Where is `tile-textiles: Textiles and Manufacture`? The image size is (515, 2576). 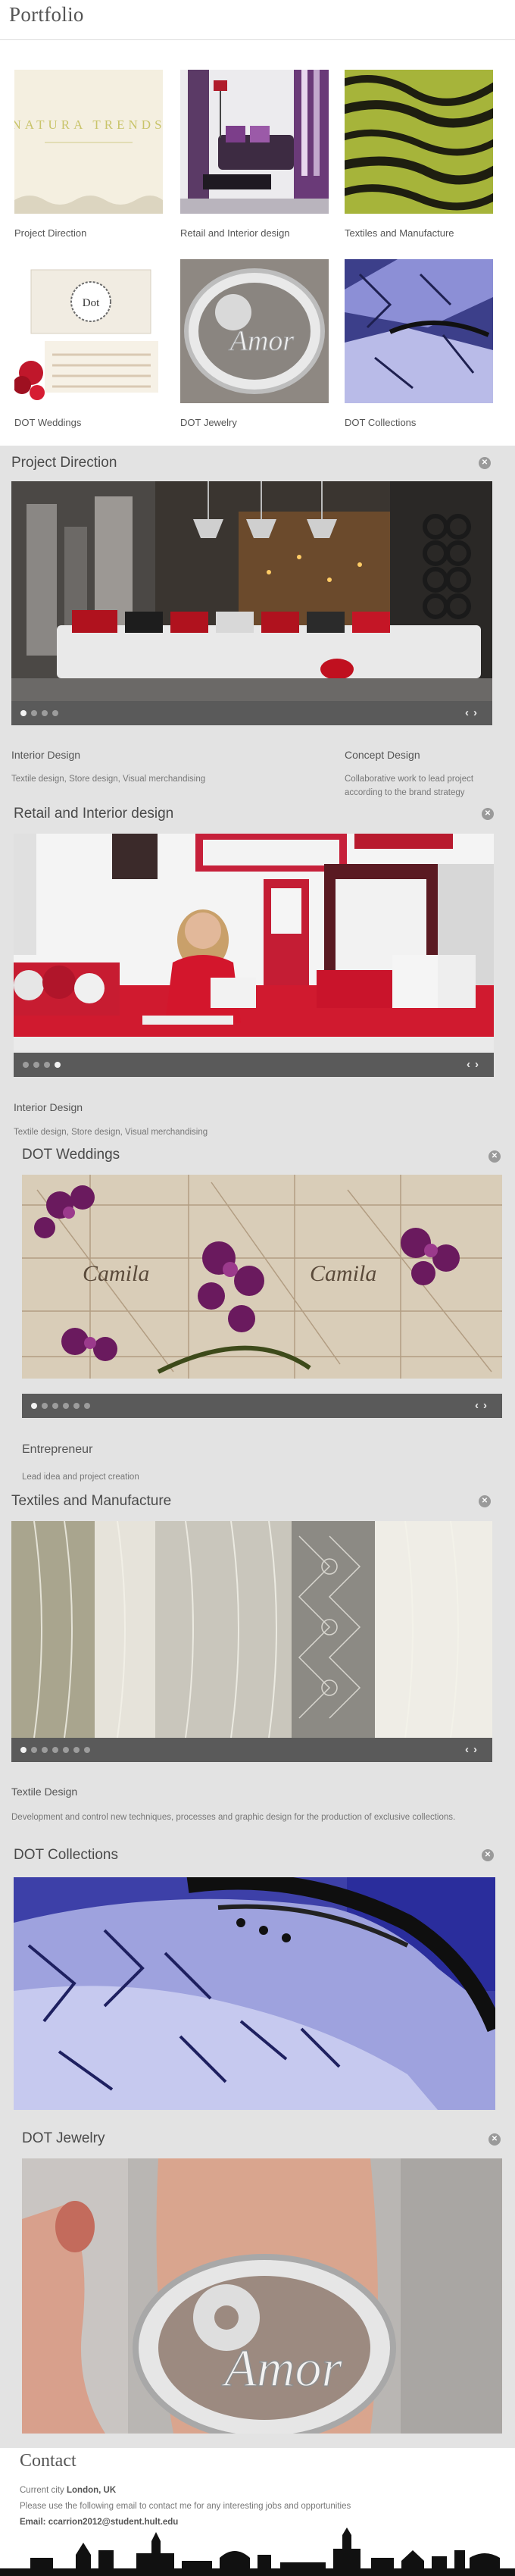
tile-textiles: Textiles and Manufacture is located at coordinates (419, 155).